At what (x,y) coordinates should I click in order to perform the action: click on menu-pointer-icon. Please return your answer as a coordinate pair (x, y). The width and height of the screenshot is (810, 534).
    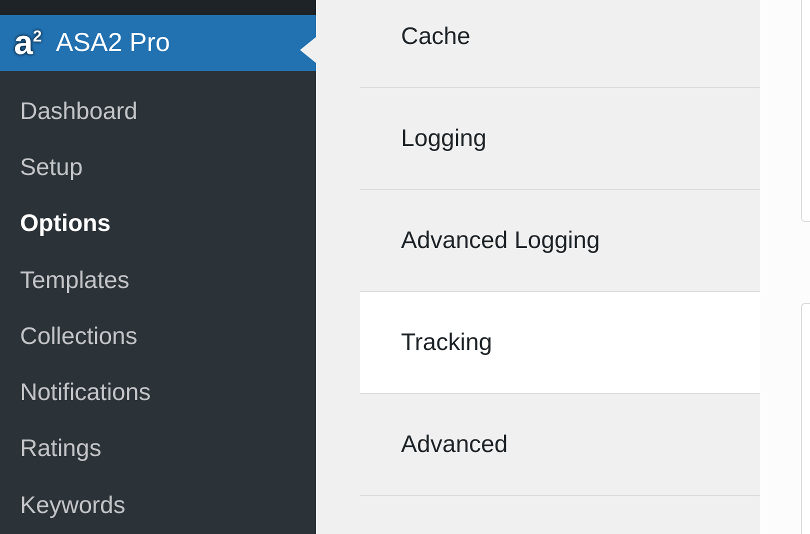
    Looking at the image, I should click on (308, 49).